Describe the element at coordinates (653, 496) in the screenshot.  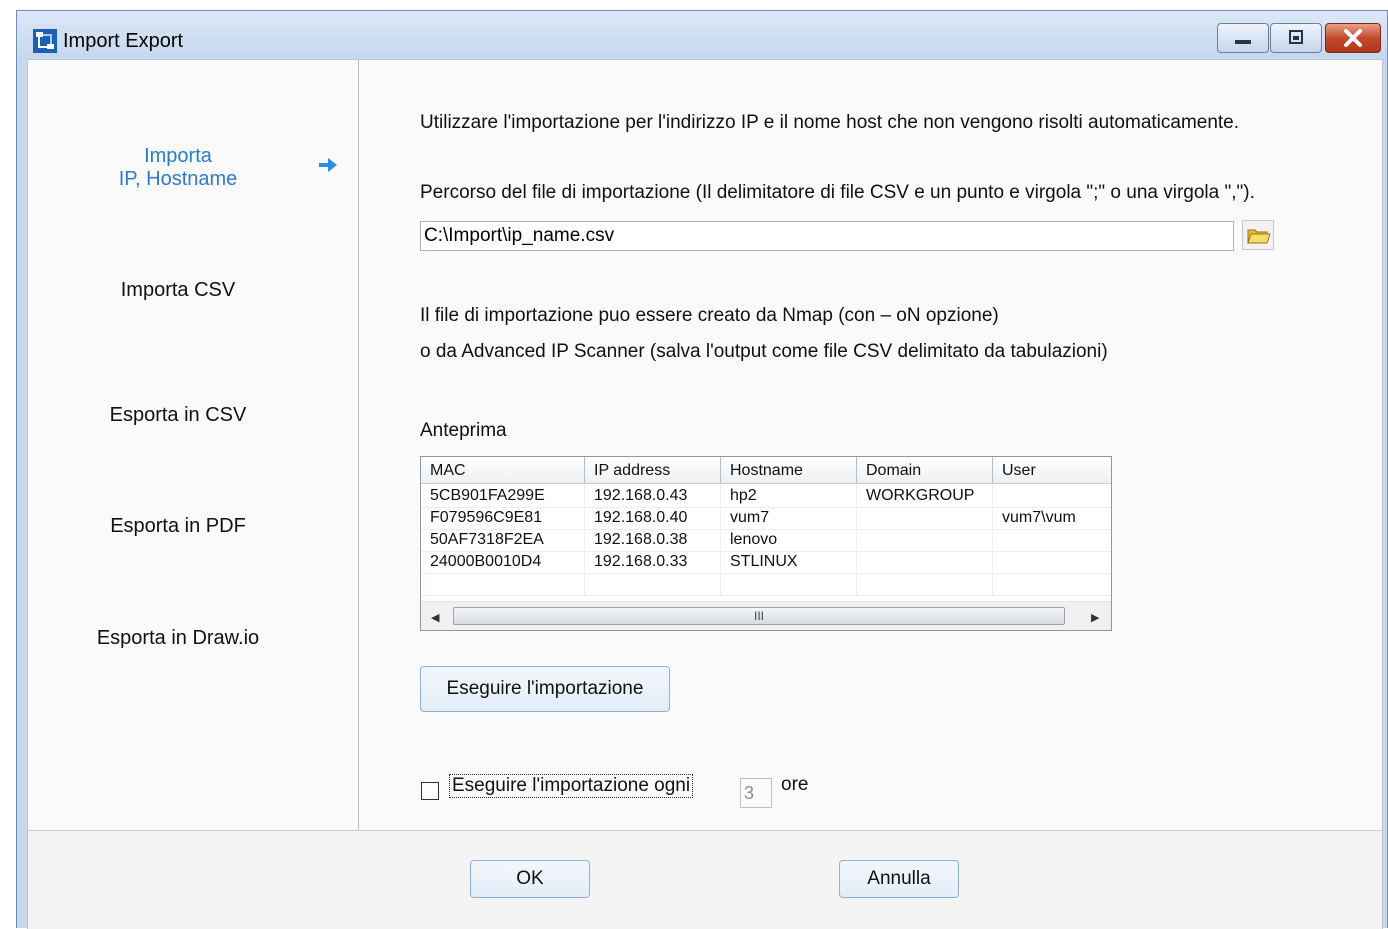
I see `cell-ip: 192.168.0.43` at that location.